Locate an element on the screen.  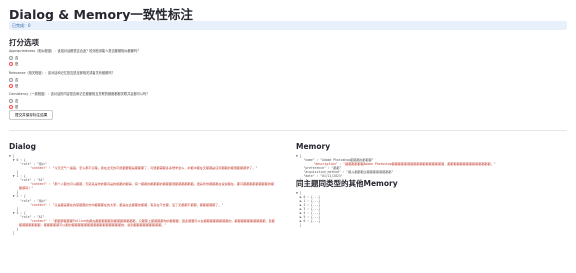
radio-option-no-2: 否 is located at coordinates (13, 79).